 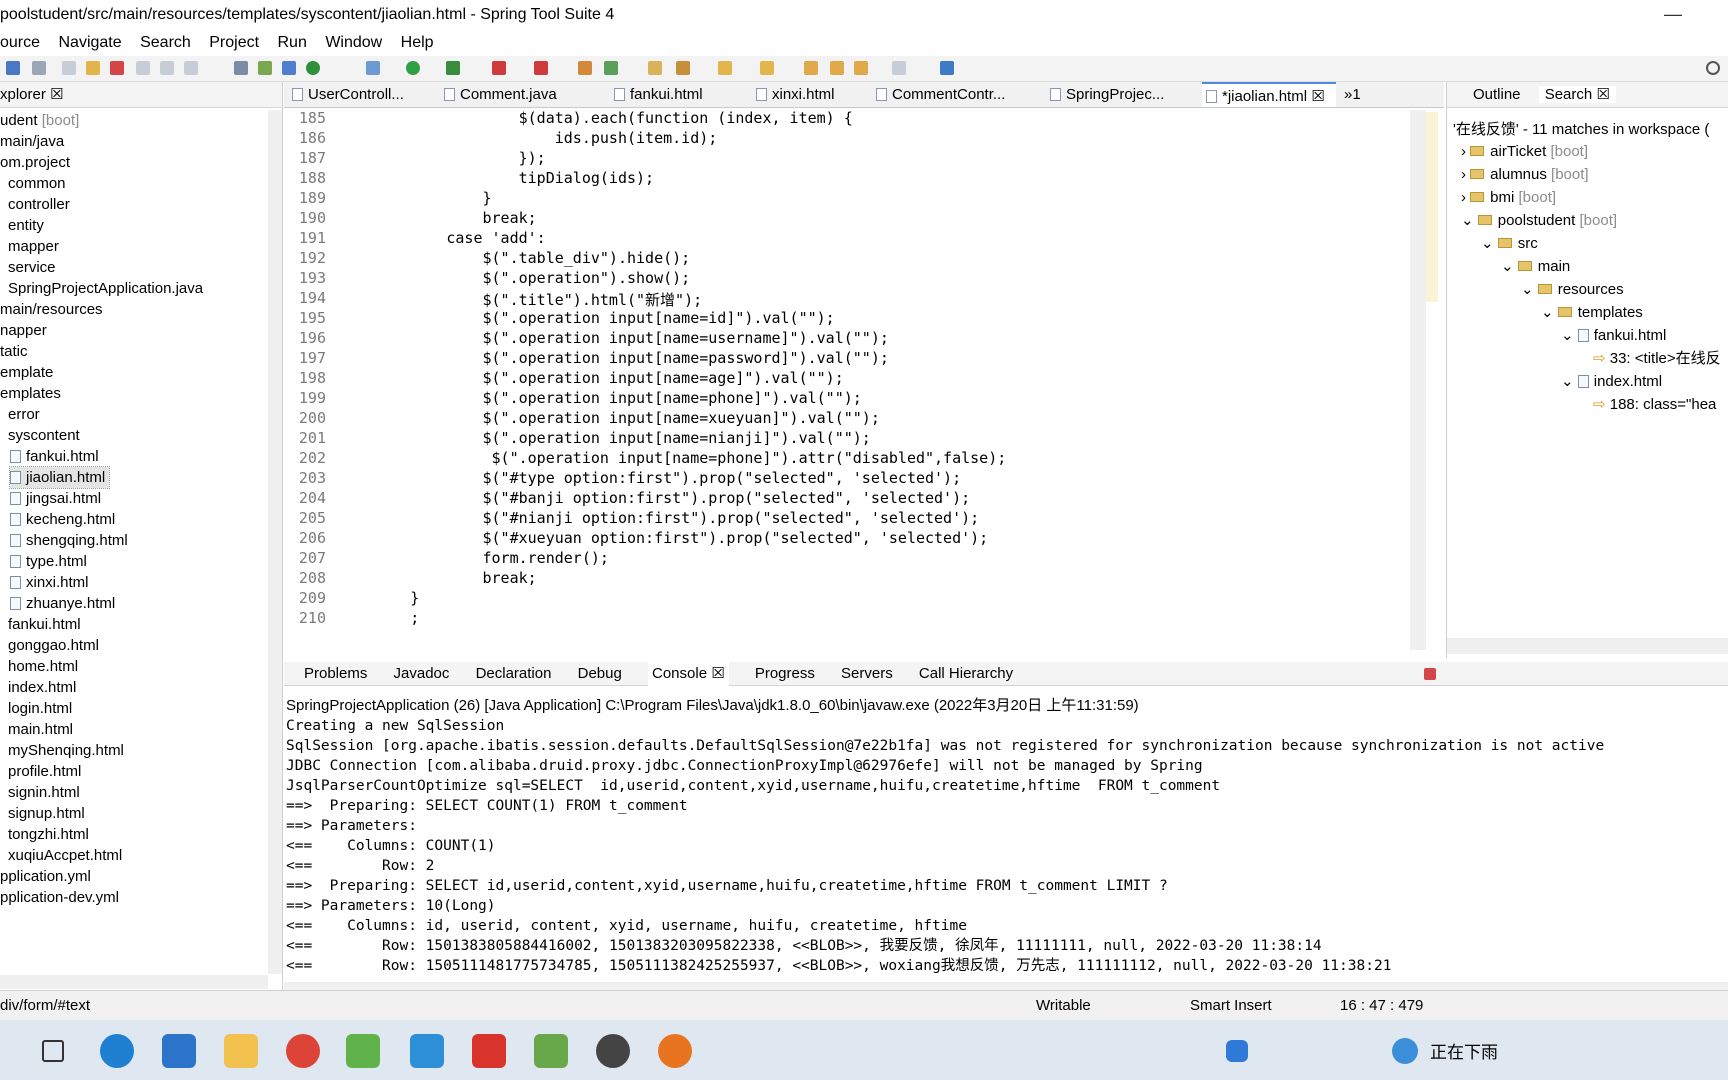 I want to click on tree-item: error, so click(x=133, y=414).